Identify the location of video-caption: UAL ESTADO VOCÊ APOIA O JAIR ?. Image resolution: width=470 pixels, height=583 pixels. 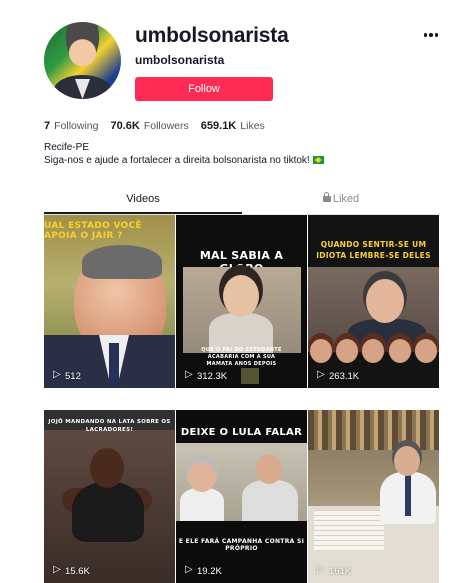
(93, 231).